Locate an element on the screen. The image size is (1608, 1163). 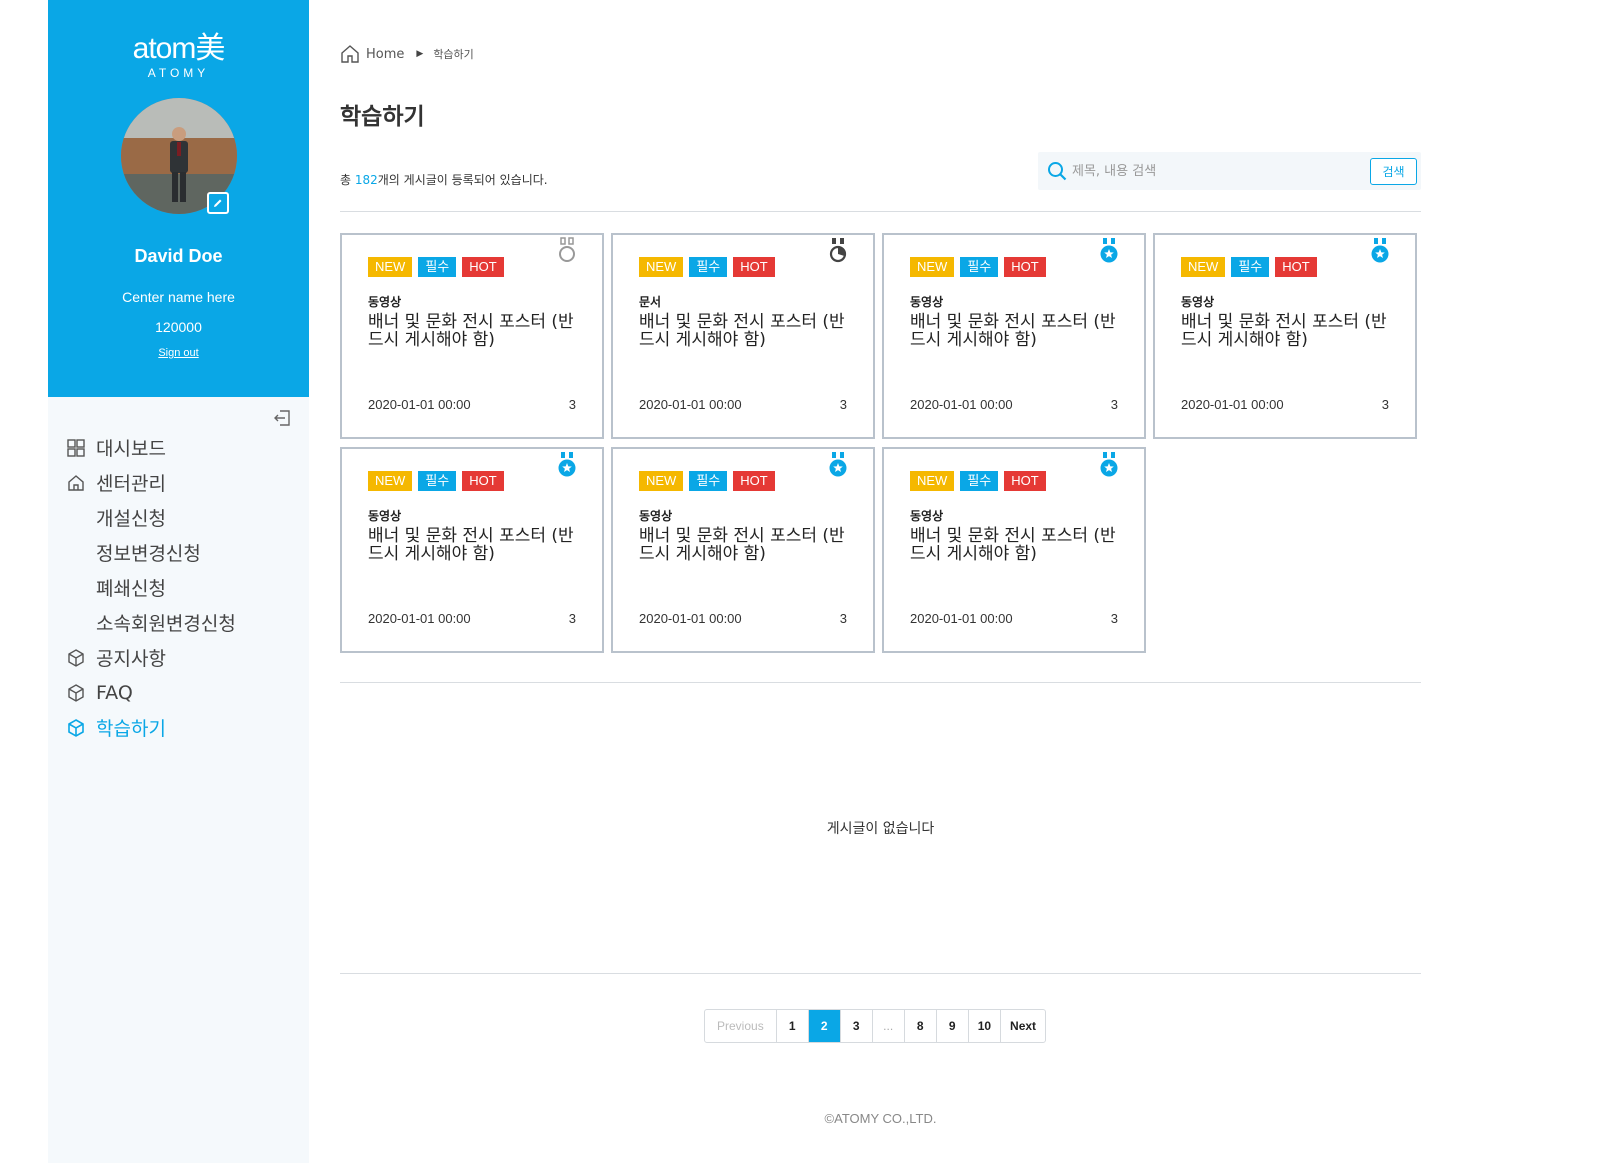
sidebar-item-learning: 학습하기 is located at coordinates (151, 727).